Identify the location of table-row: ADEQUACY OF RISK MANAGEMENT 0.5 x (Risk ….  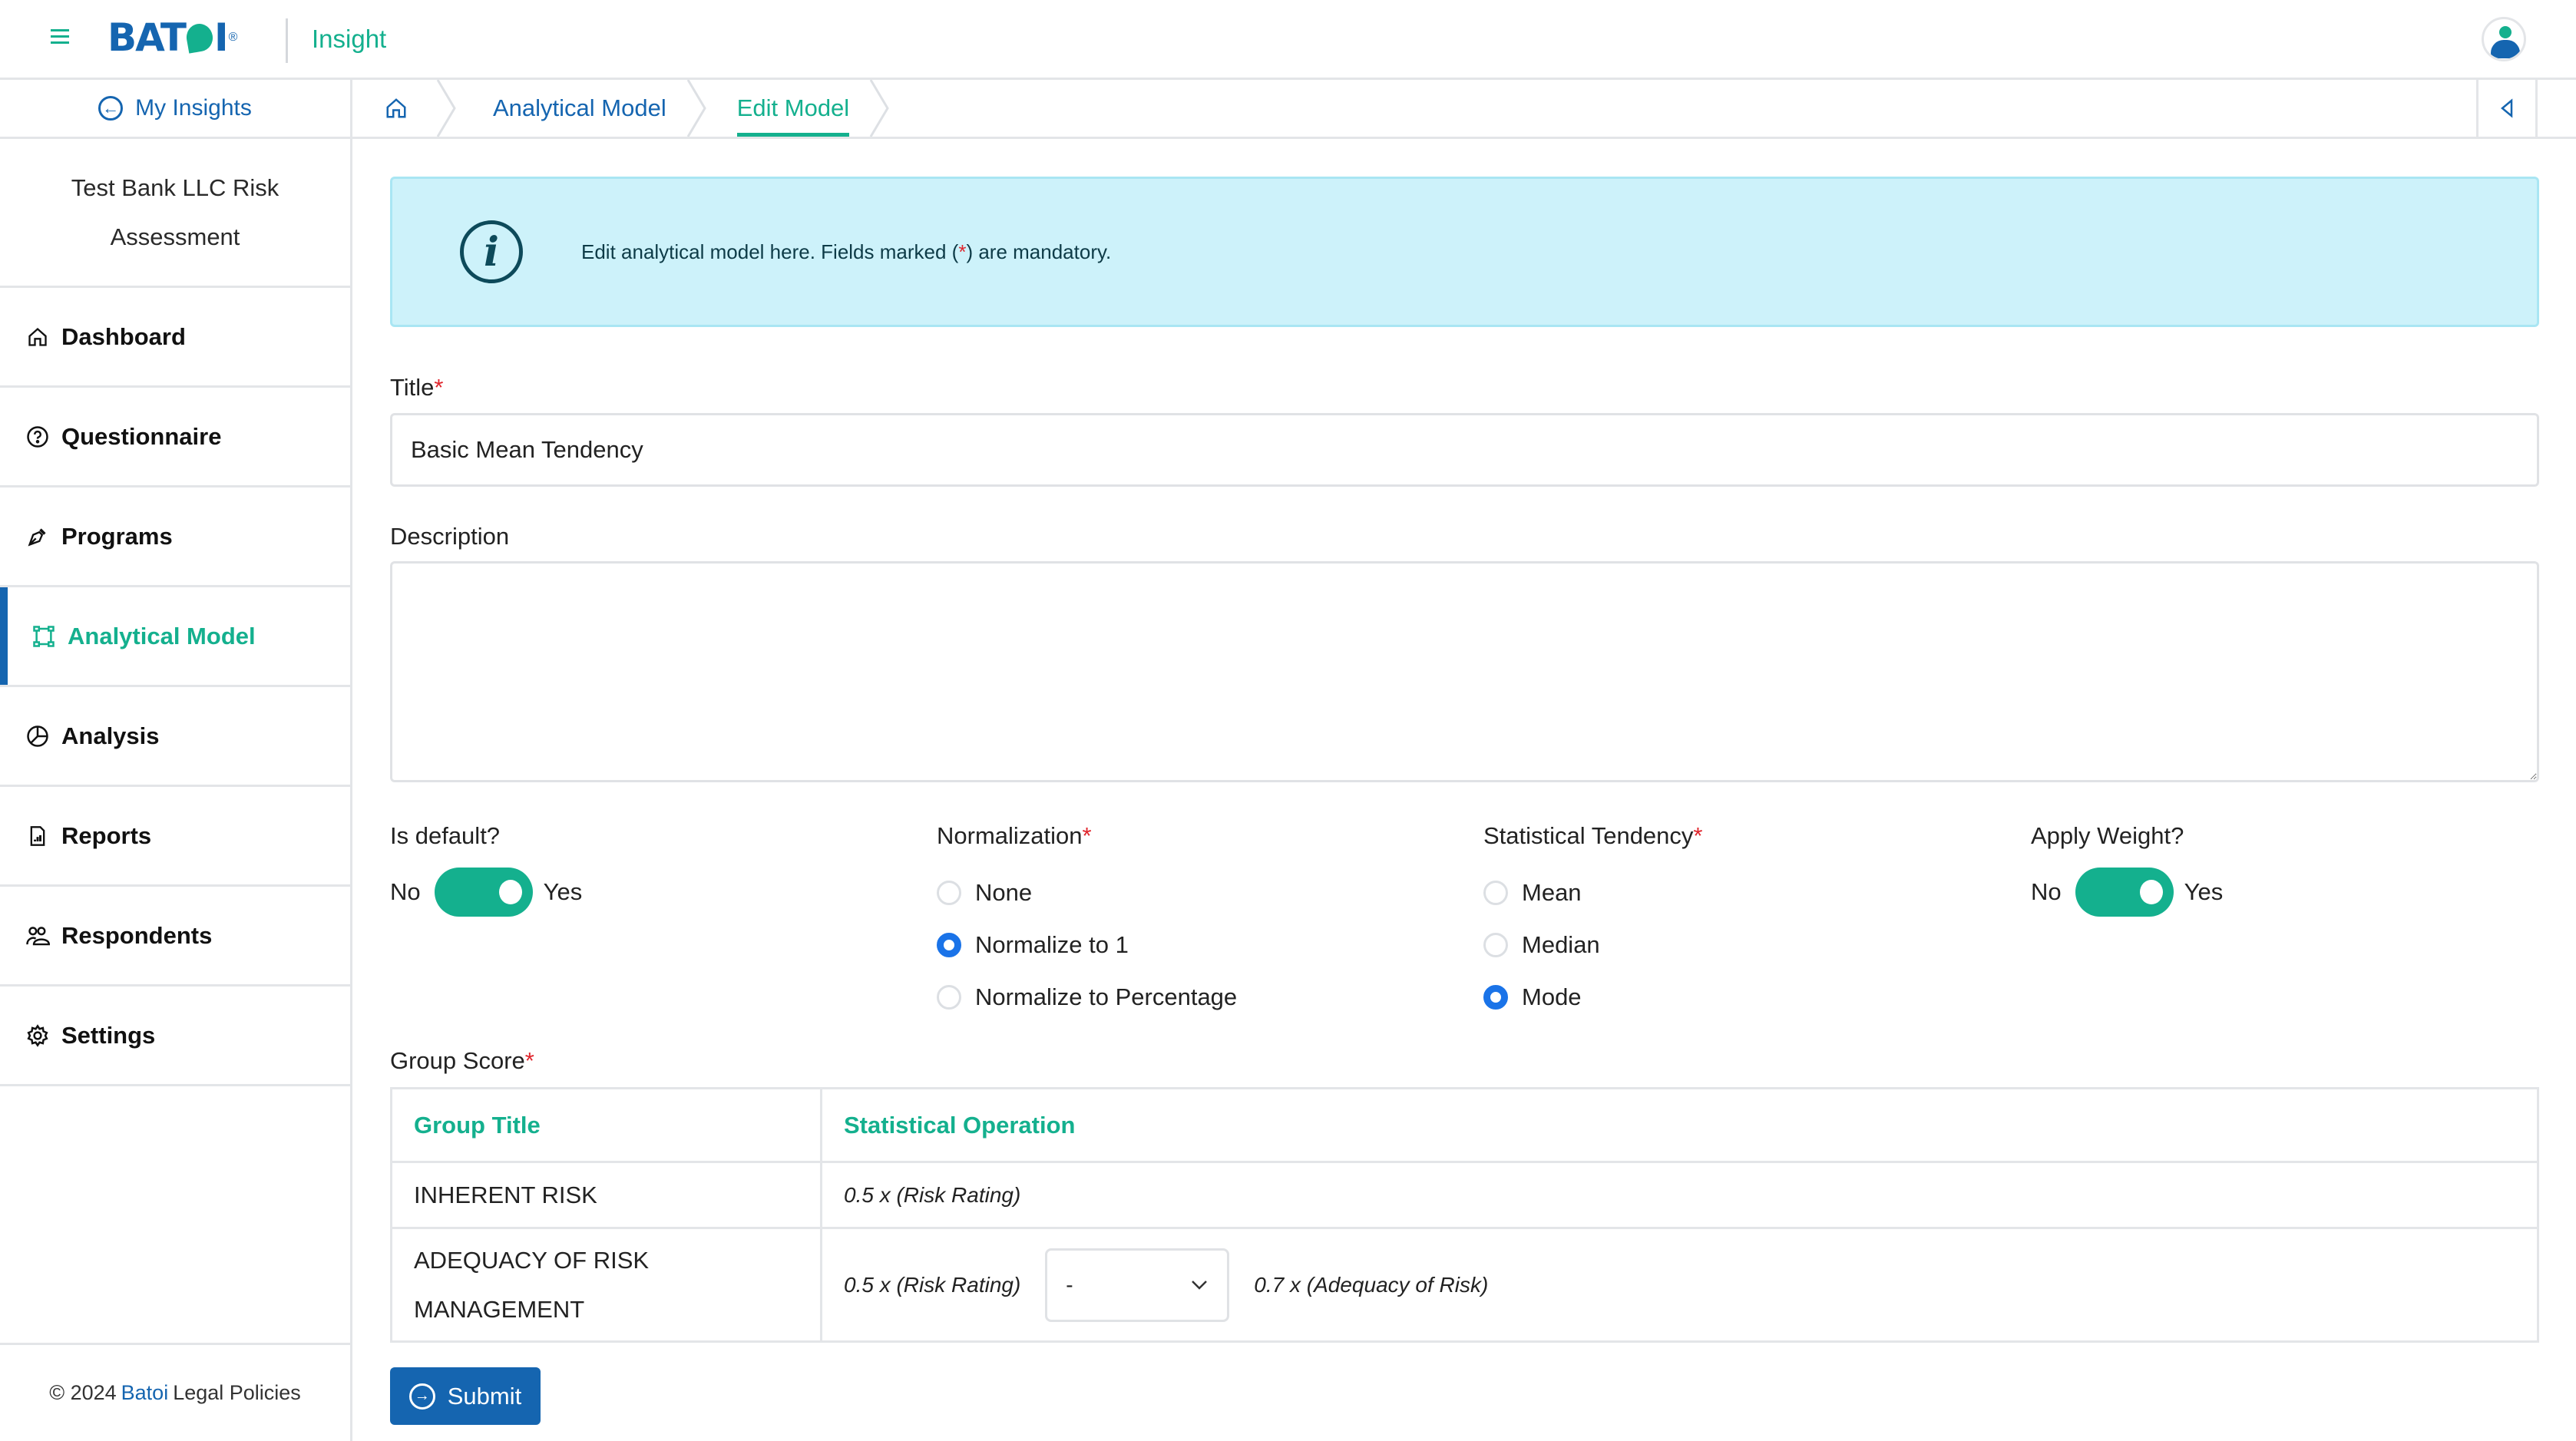
(1464, 1285).